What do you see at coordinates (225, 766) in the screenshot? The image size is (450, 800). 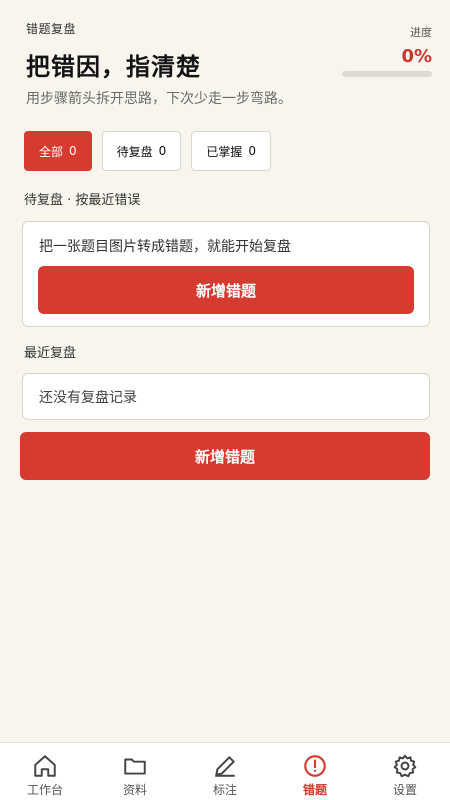 I see `pencil-icon` at bounding box center [225, 766].